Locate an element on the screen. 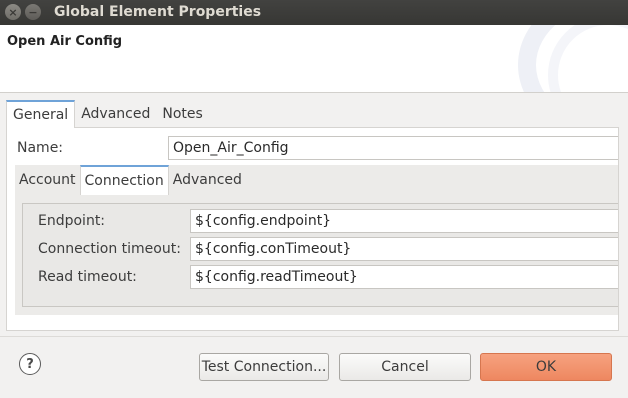  close-icon: × is located at coordinates (13, 12).